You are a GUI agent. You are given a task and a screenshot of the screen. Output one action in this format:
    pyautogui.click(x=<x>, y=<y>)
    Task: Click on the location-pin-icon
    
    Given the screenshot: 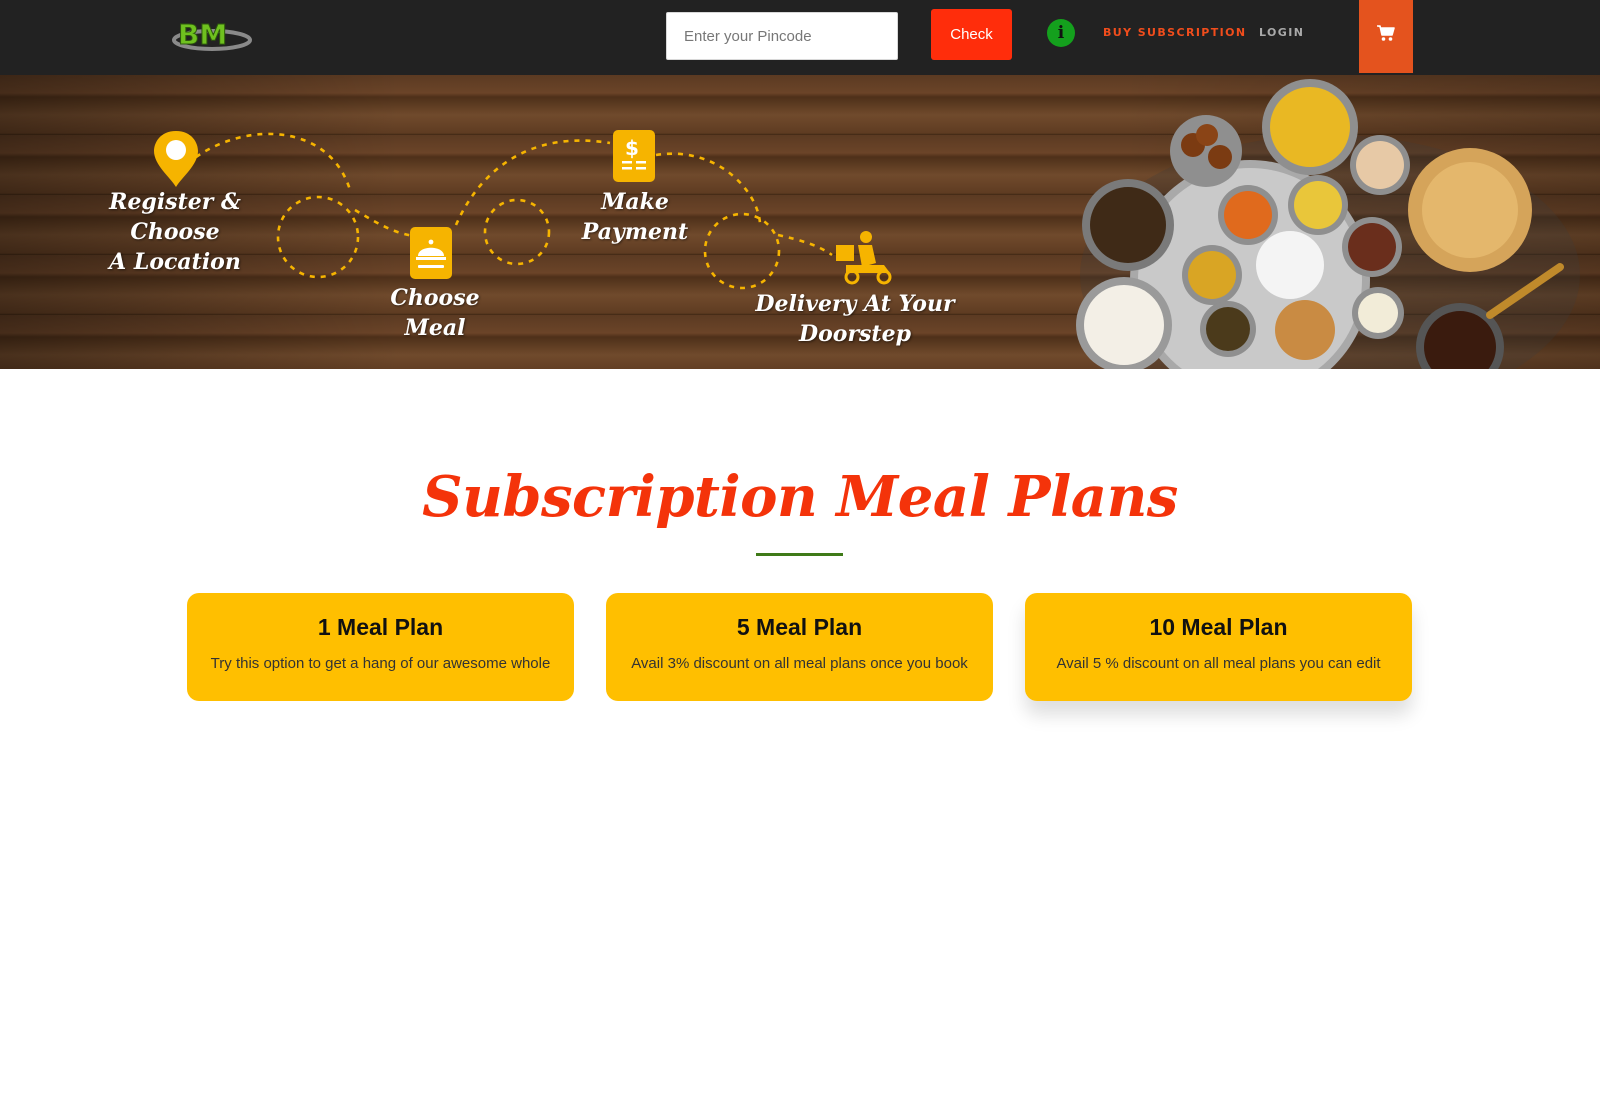 What is the action you would take?
    pyautogui.click(x=176, y=159)
    